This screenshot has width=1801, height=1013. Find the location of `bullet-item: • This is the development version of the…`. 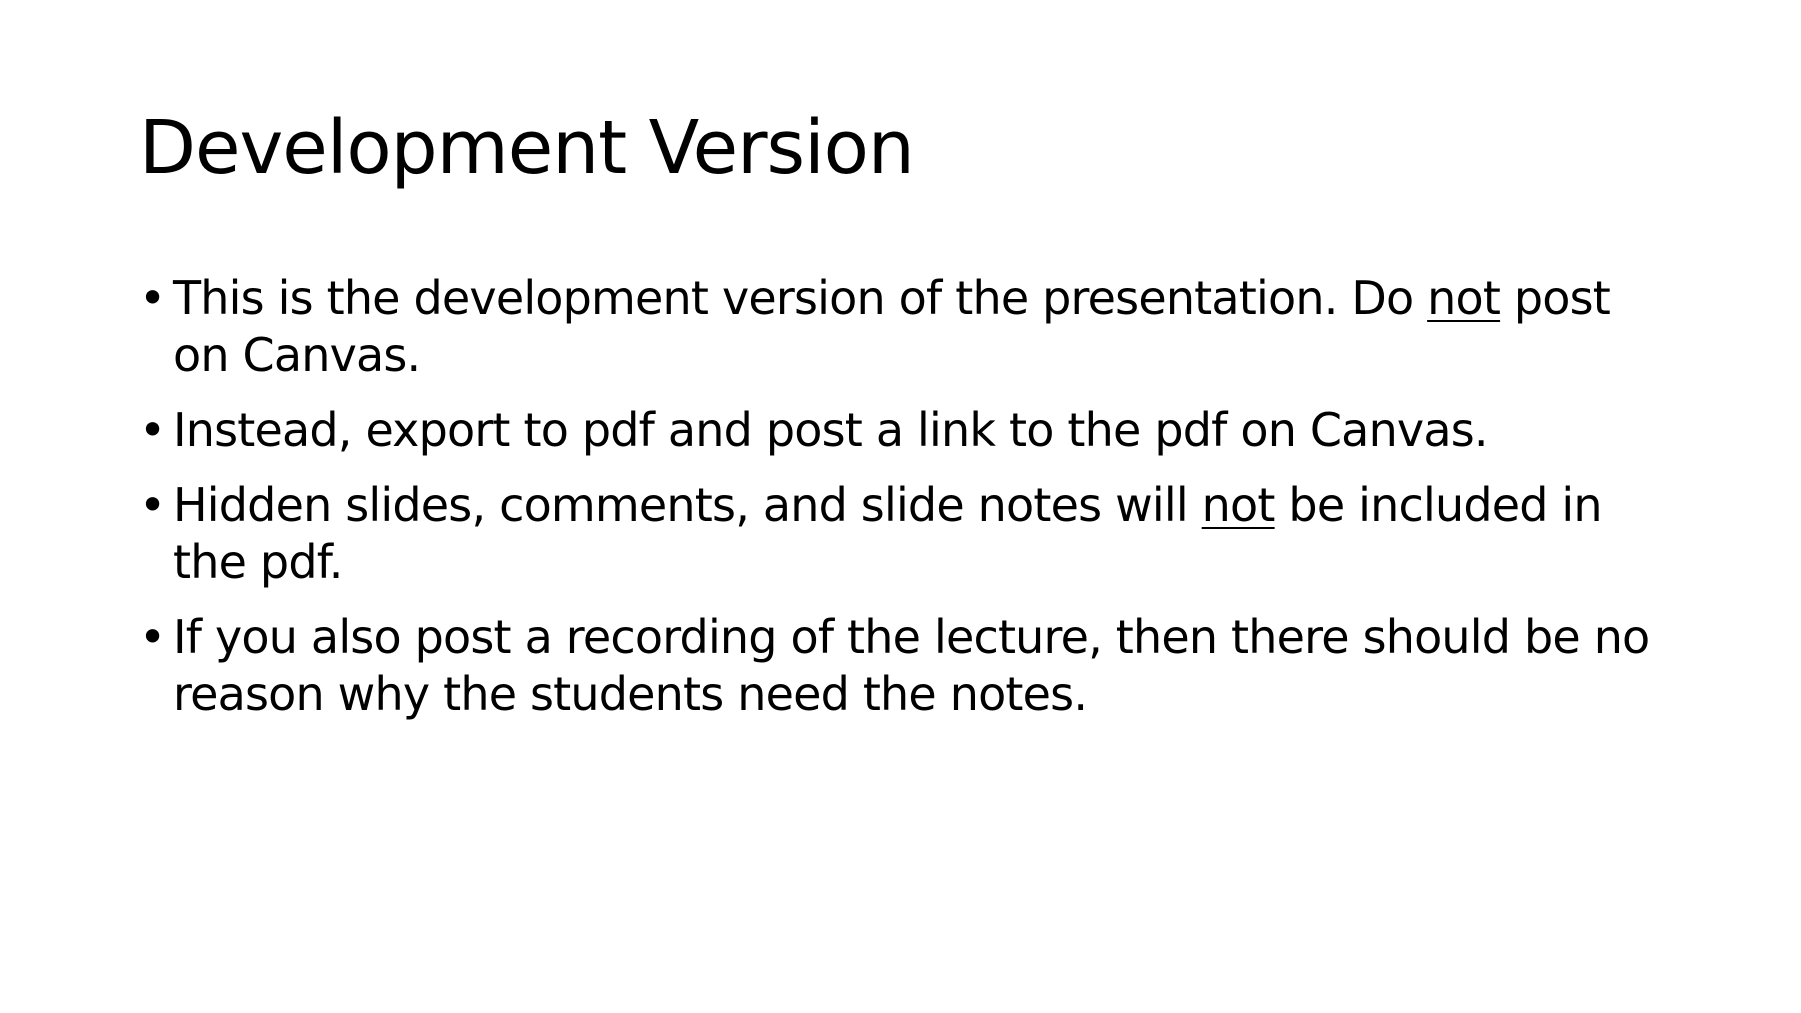

bullet-item: • This is the development version of the… is located at coordinates (909, 327).